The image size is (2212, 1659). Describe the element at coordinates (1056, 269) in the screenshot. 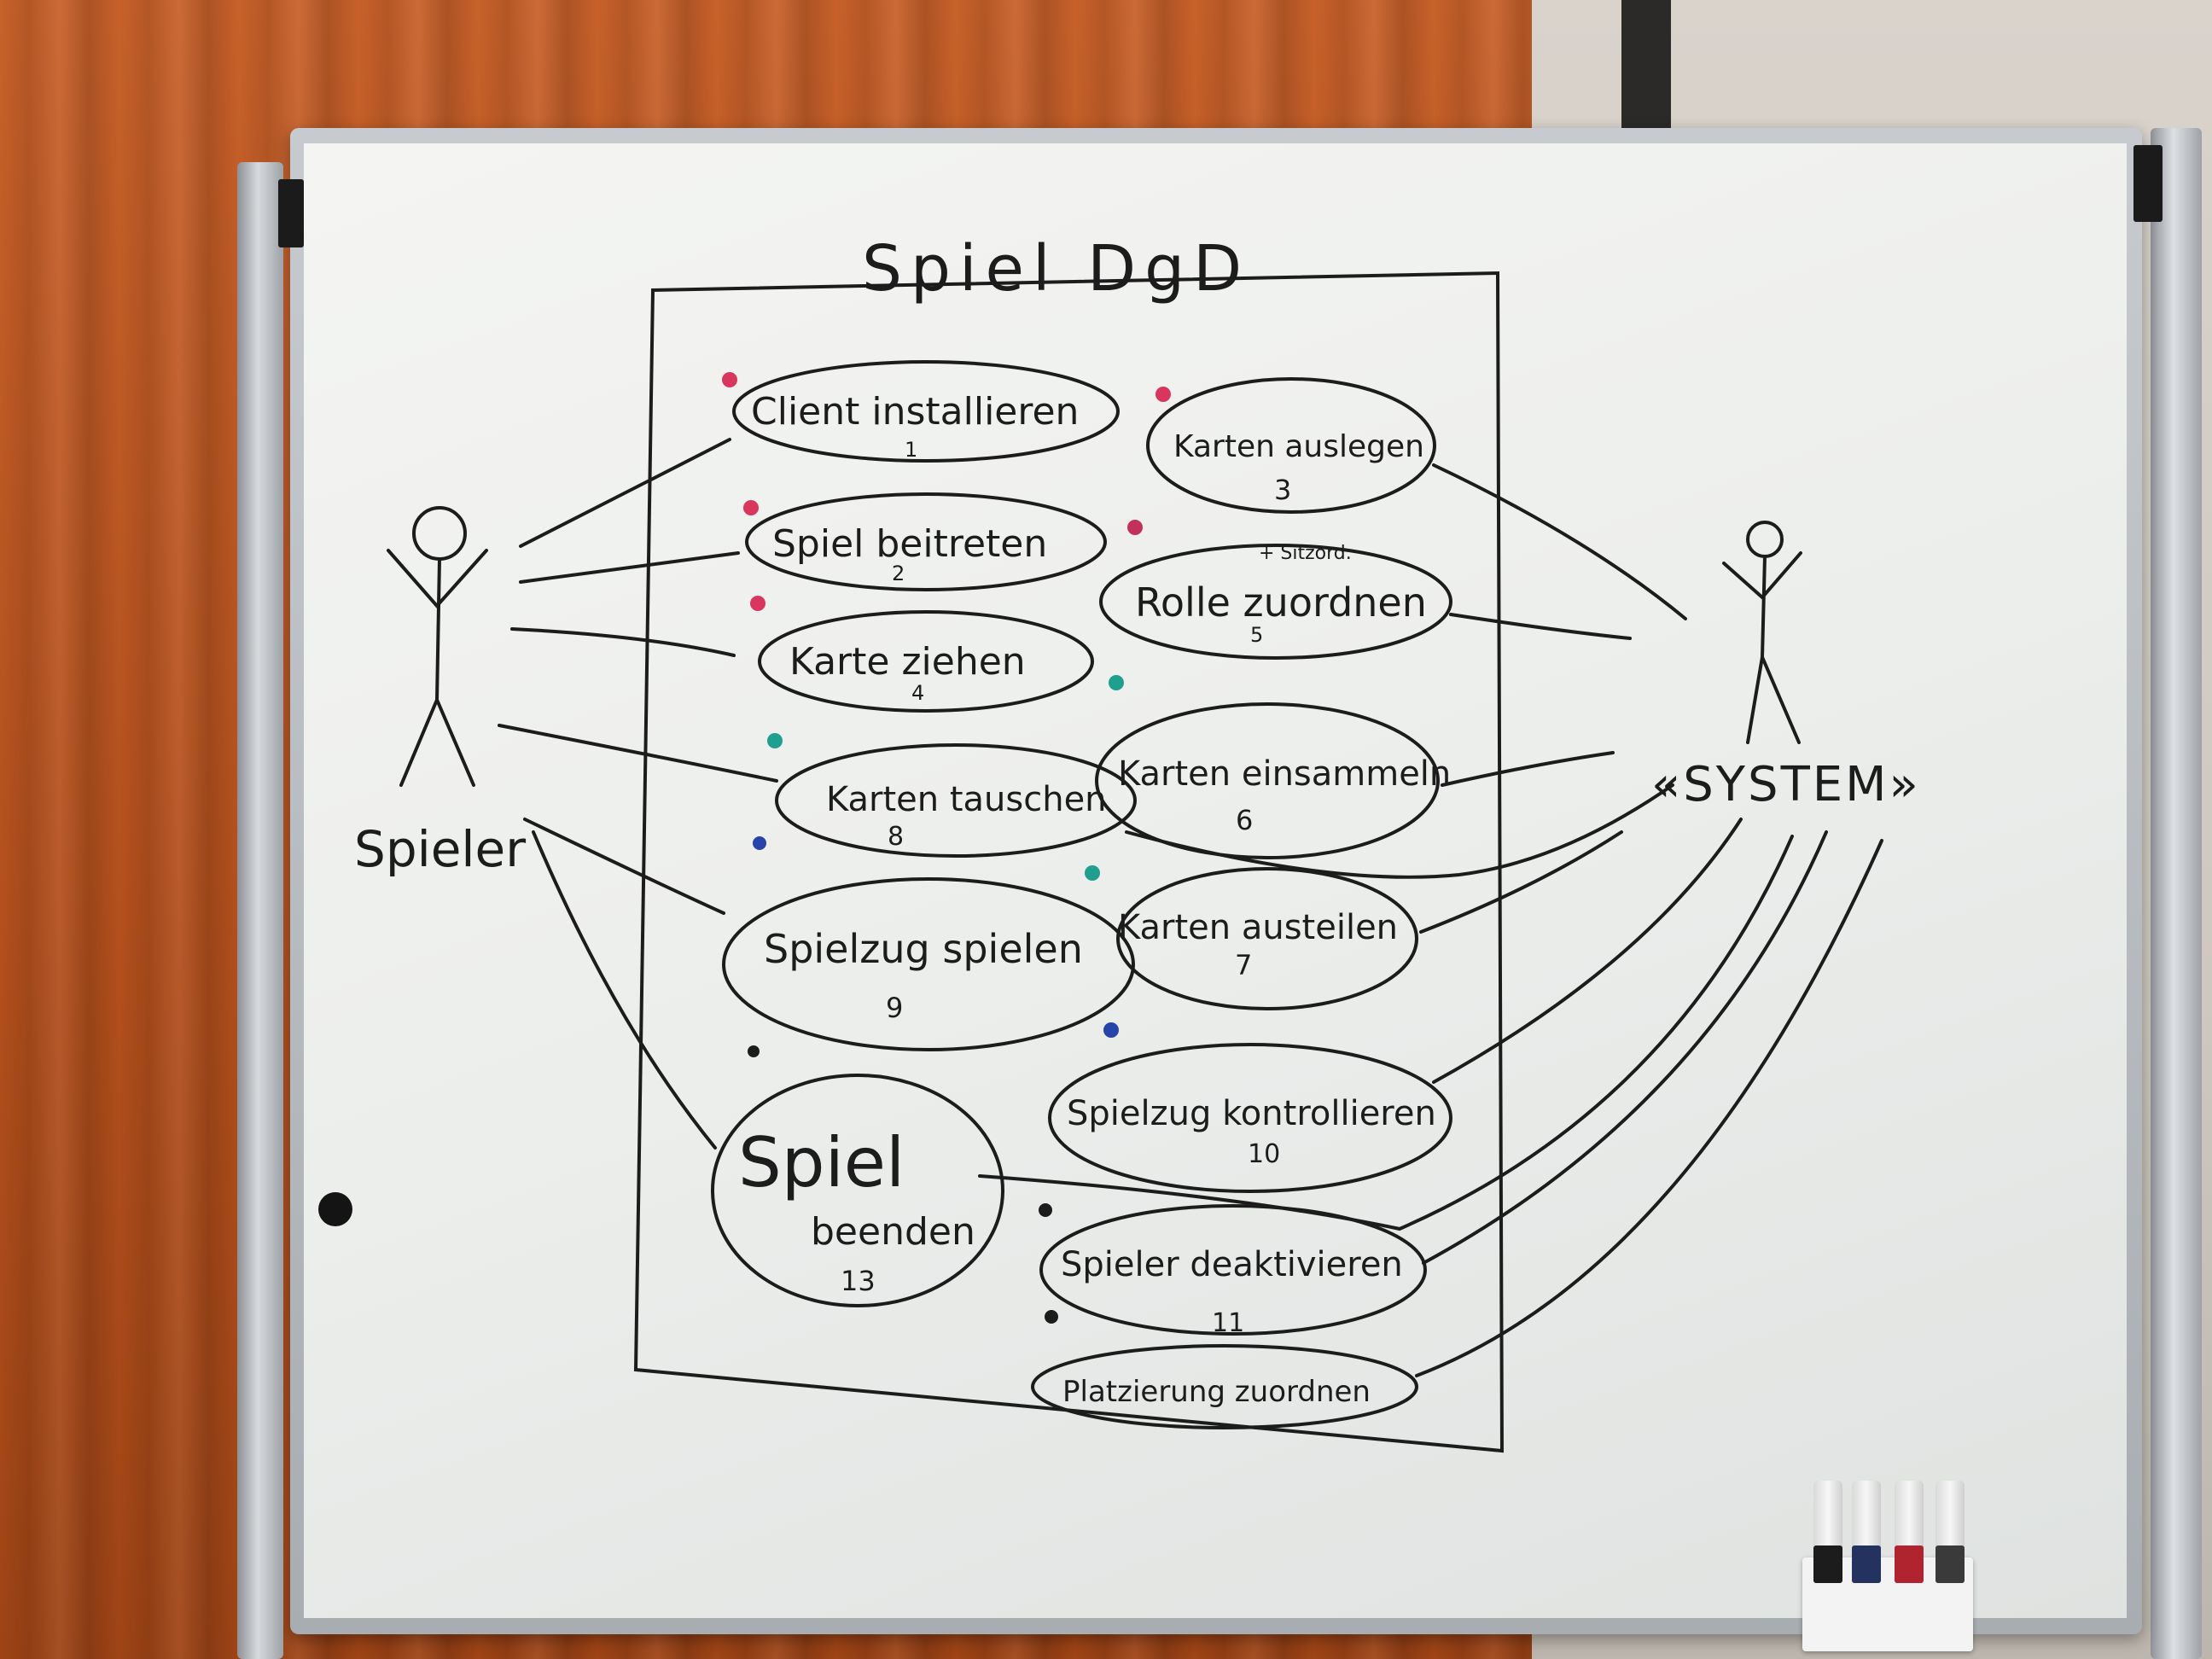

I see `diagram-title: Spiel DgD` at that location.